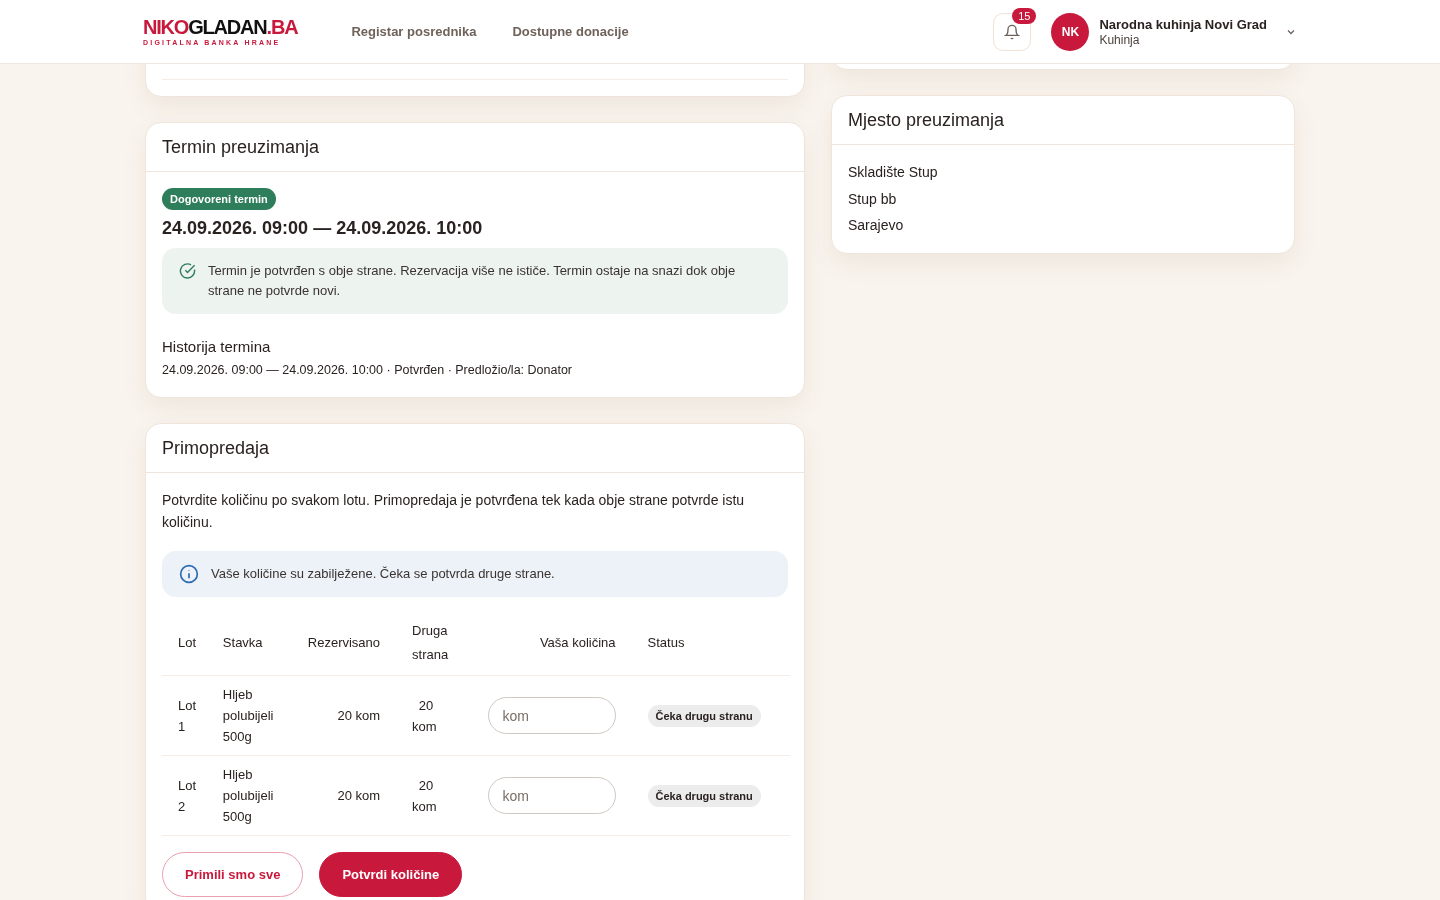 The width and height of the screenshot is (1440, 900). I want to click on notice-text: Vaše količine su zabilježene. Čeka se potvrda druge strane., so click(383, 574).